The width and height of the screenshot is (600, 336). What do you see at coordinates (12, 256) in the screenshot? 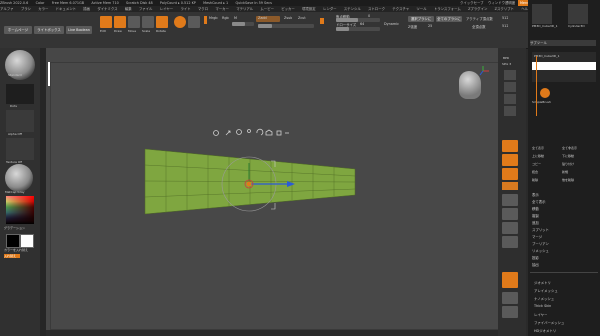
I see `alternate-button: 入れ替え` at bounding box center [12, 256].